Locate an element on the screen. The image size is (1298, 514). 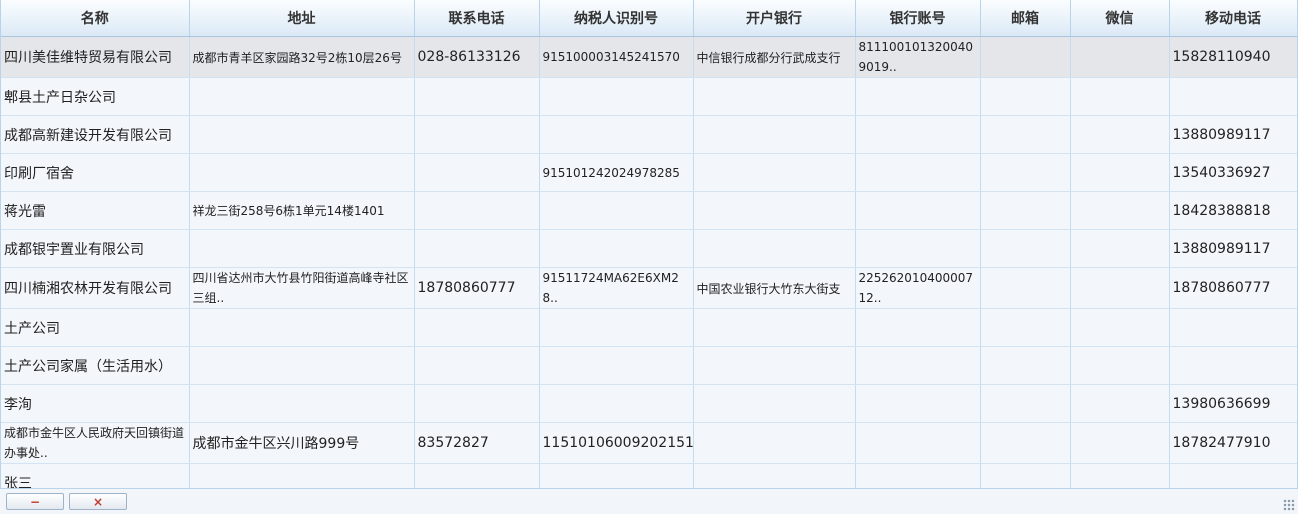
cell-mobile: 13880989117 is located at coordinates (1233, 248).